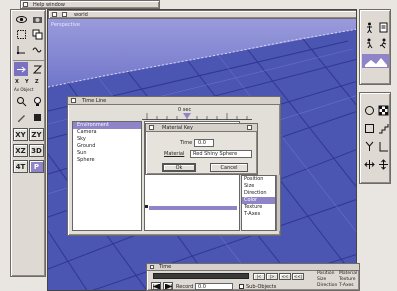 This screenshot has width=397, height=291. I want to click on property-item: Direction, so click(258, 193).